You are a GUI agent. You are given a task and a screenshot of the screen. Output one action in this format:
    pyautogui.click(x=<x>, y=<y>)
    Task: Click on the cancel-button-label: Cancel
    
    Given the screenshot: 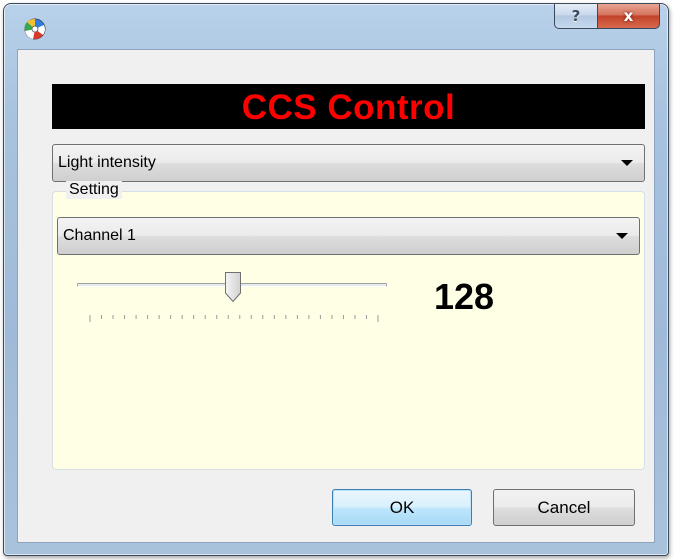 What is the action you would take?
    pyautogui.click(x=564, y=507)
    